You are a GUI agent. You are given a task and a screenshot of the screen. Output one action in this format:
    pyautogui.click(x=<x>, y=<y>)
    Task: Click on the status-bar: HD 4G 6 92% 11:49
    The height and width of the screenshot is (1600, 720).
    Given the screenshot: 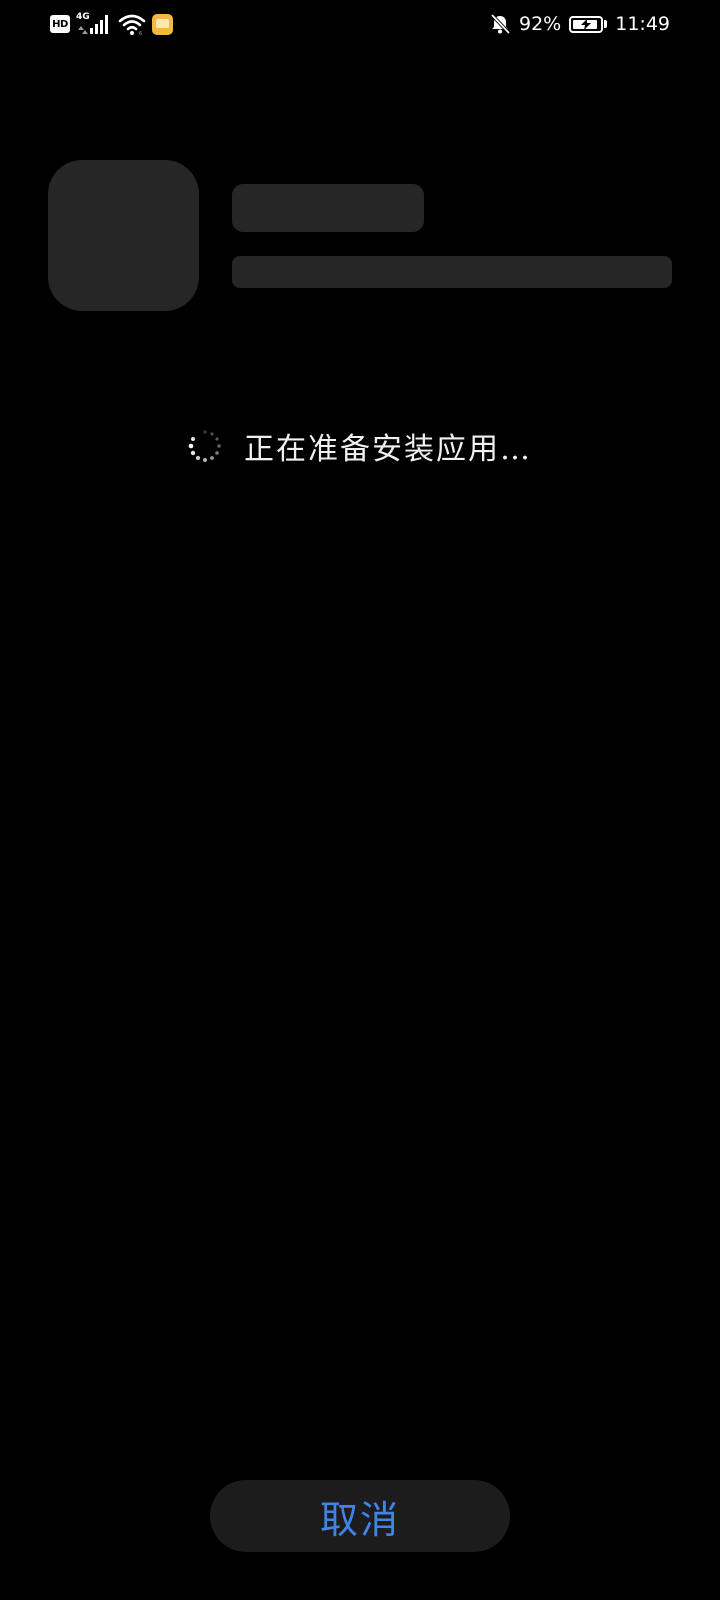 What is the action you would take?
    pyautogui.click(x=360, y=24)
    